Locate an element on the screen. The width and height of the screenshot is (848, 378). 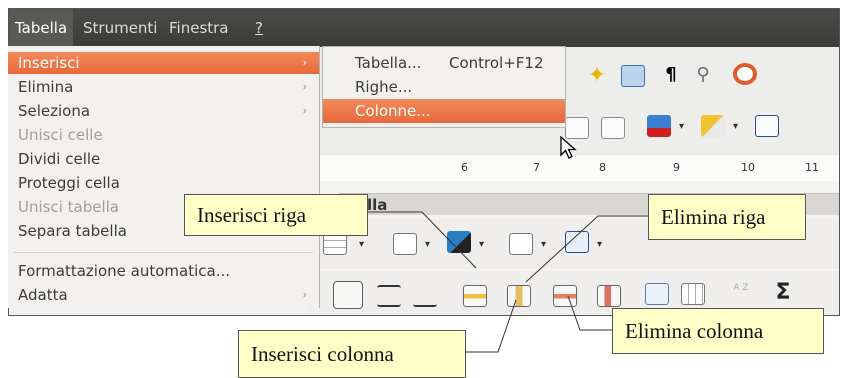
delete-row-icon is located at coordinates (565, 296).